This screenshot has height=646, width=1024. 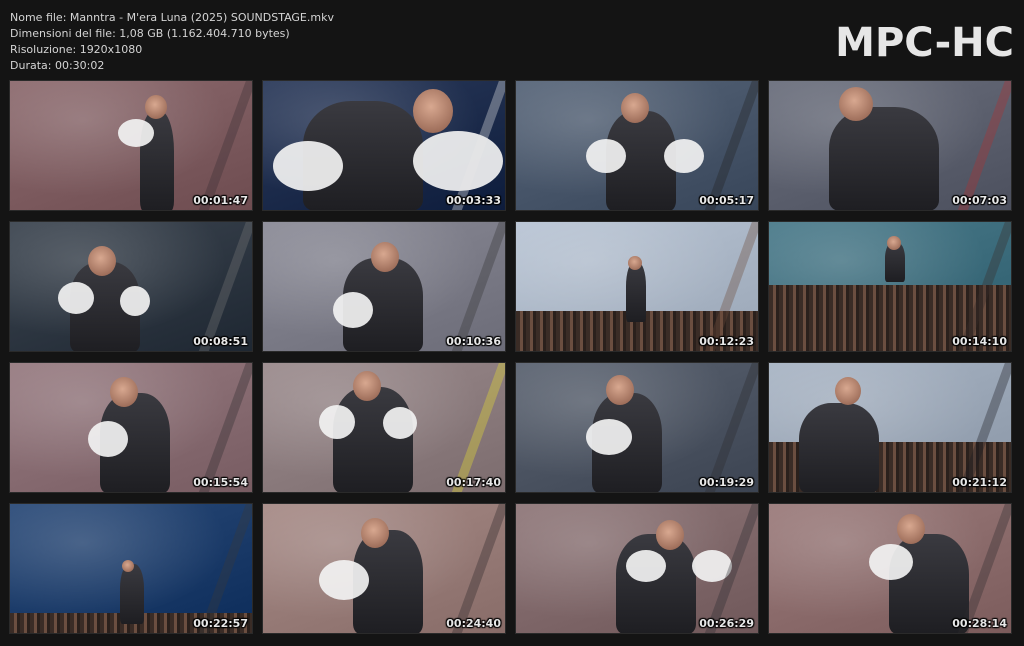 I want to click on video-thumbnail: 00:03:33, so click(x=384, y=145).